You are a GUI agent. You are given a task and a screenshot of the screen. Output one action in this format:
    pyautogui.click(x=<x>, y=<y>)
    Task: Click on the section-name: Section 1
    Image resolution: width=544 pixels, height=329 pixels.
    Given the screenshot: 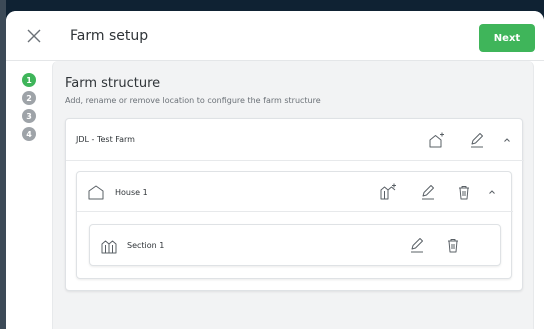 What is the action you would take?
    pyautogui.click(x=146, y=245)
    